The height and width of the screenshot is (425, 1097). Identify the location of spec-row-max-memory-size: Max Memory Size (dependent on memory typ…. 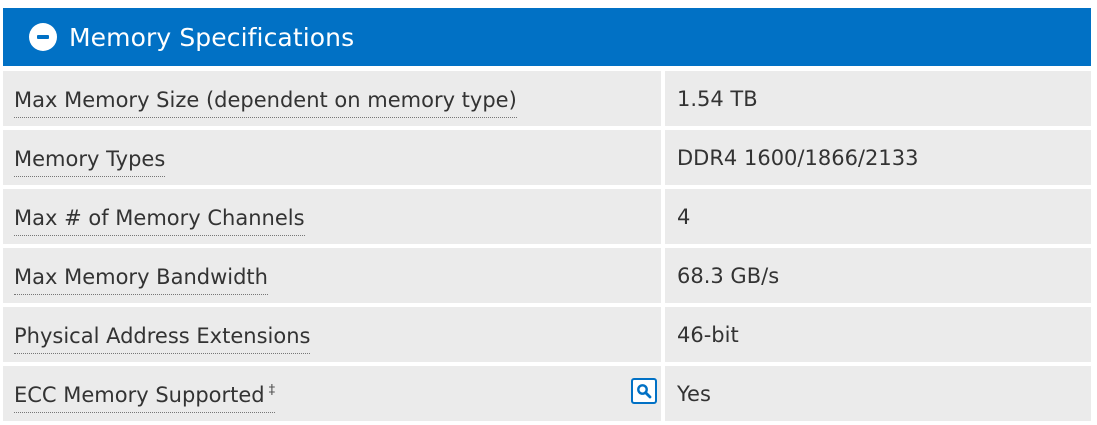
(547, 98).